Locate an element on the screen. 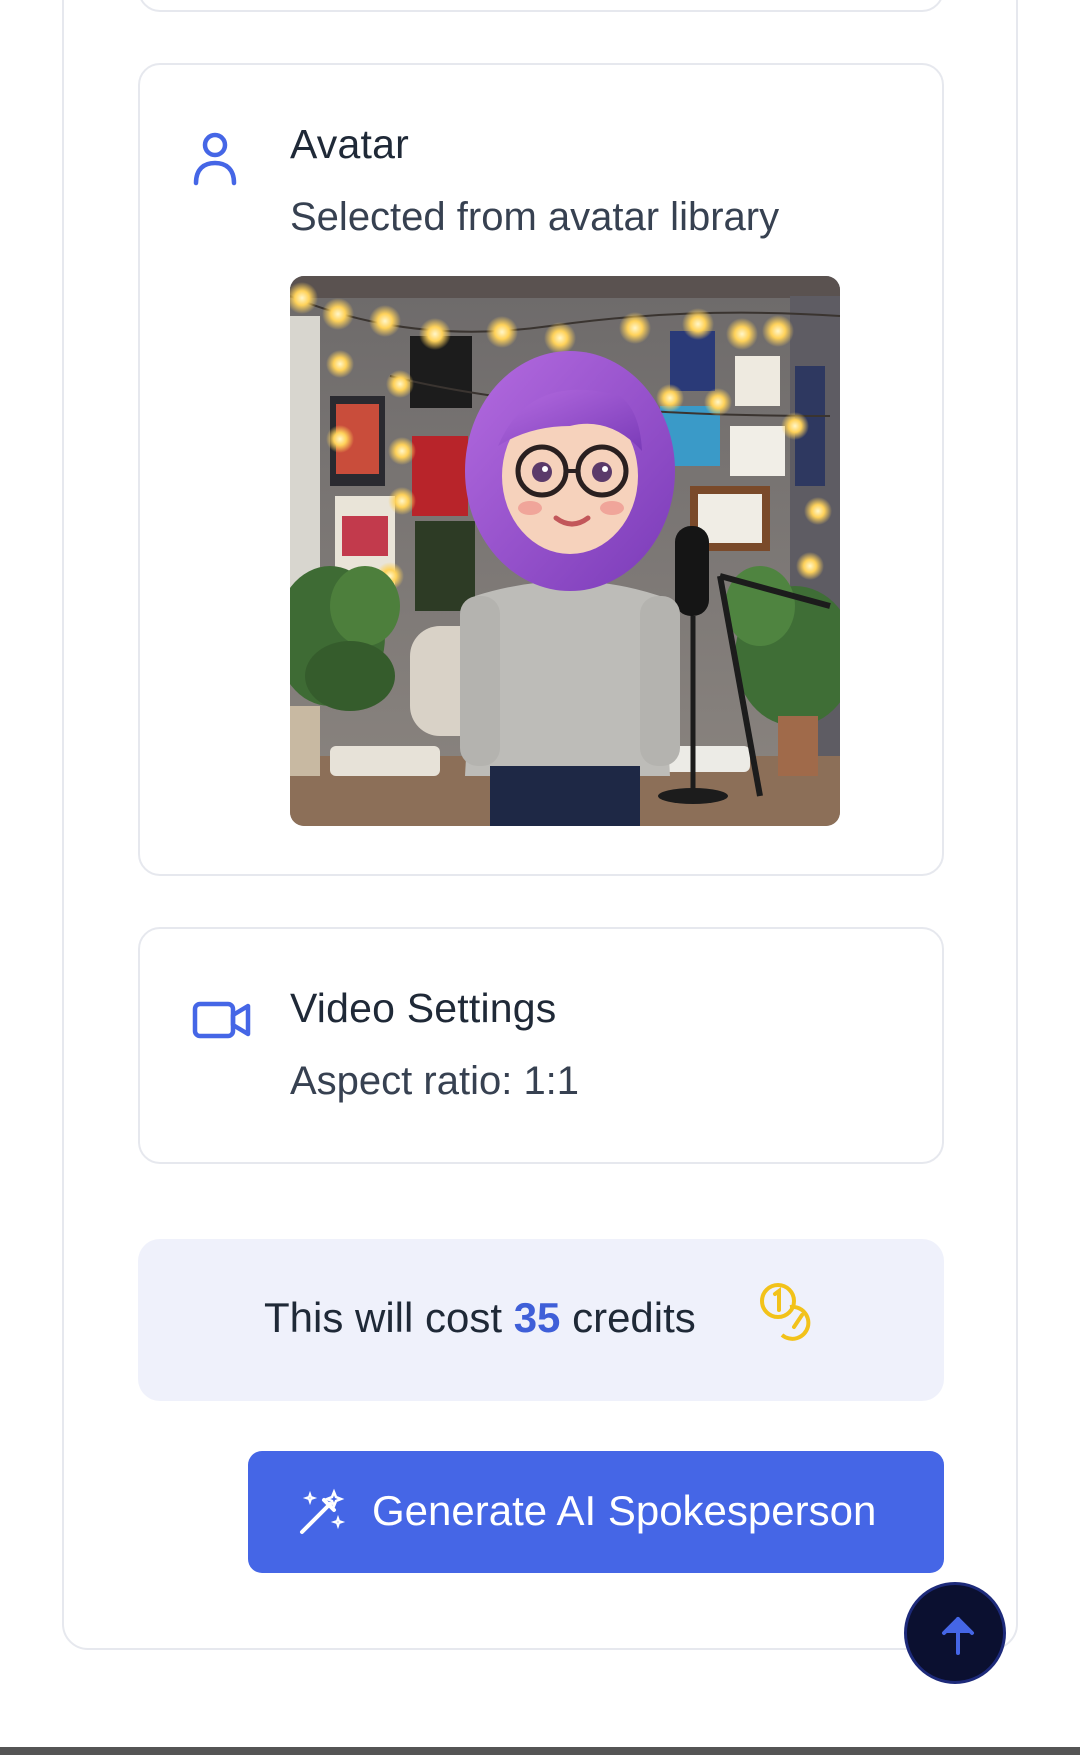 This screenshot has width=1080, height=1755. avatar-title: Avatar is located at coordinates (349, 144).